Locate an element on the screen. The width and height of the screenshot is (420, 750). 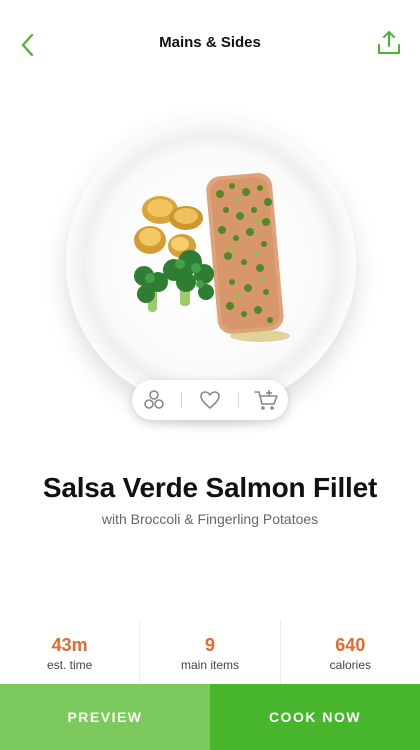
page-title: Mains & Sides is located at coordinates (210, 42).